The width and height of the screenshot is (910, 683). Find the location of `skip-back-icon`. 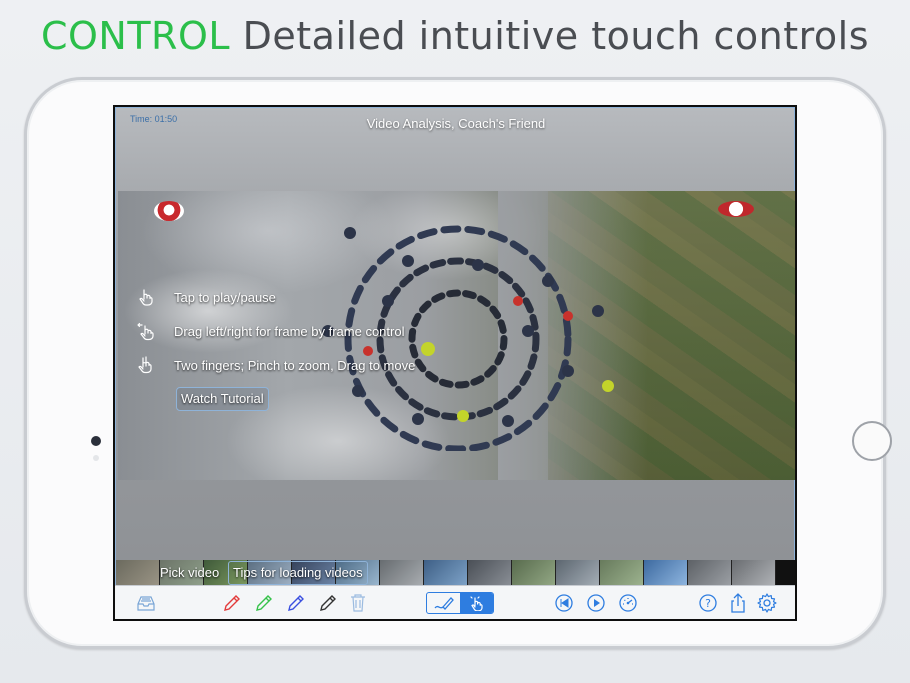

skip-back-icon is located at coordinates (564, 603).